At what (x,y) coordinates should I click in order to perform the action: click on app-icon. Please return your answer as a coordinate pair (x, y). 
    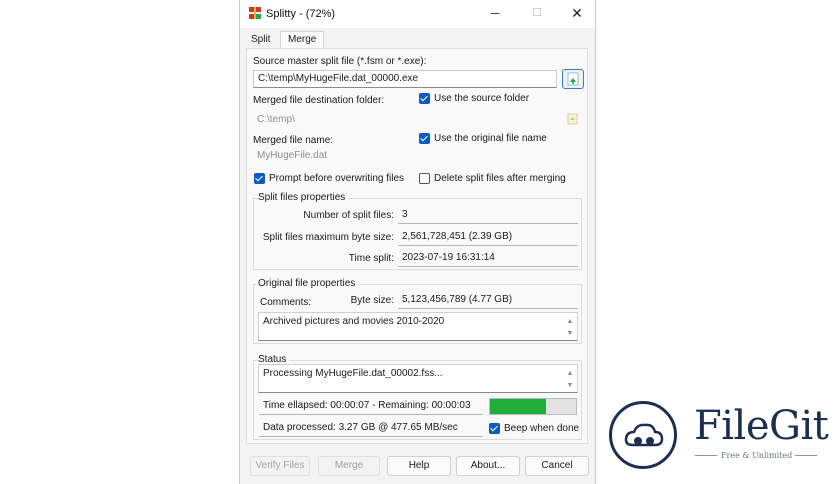
    Looking at the image, I should click on (255, 13).